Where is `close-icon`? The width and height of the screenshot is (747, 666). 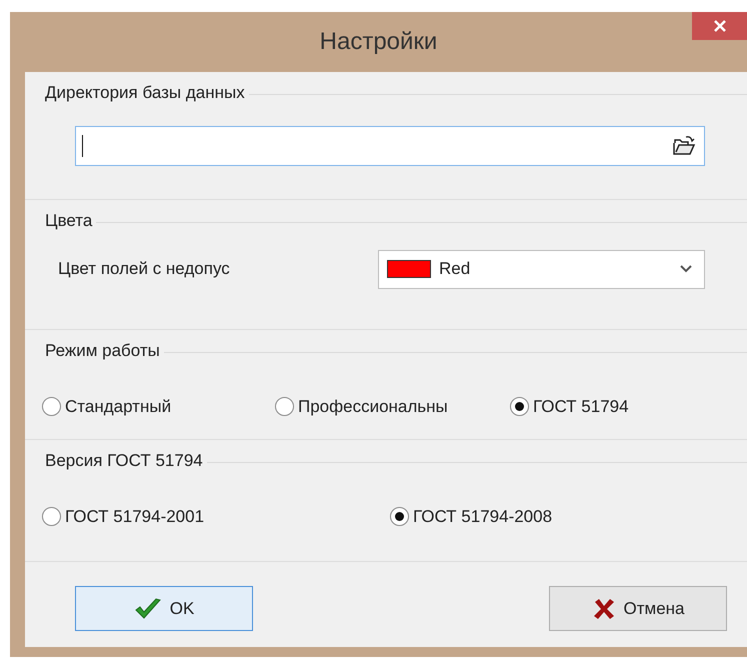 close-icon is located at coordinates (720, 26).